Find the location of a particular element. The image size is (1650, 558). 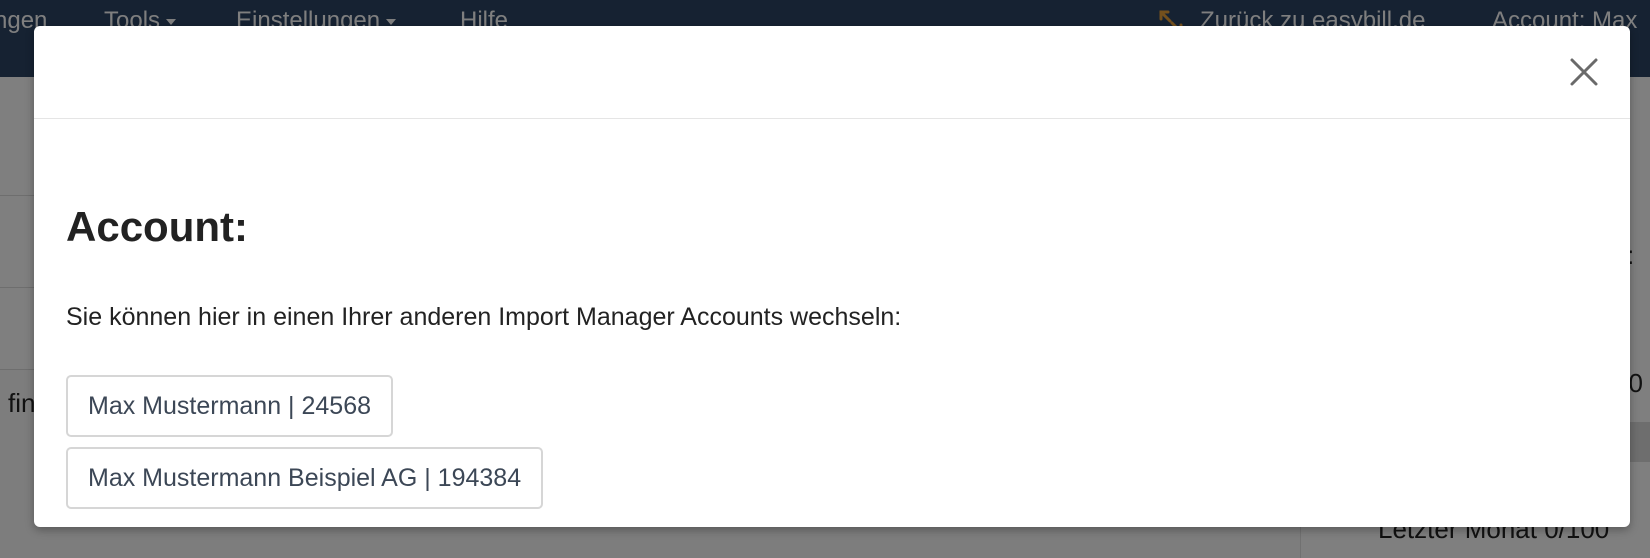

account-button: Max Mustermann Beispiel AG | 194384 is located at coordinates (305, 478).